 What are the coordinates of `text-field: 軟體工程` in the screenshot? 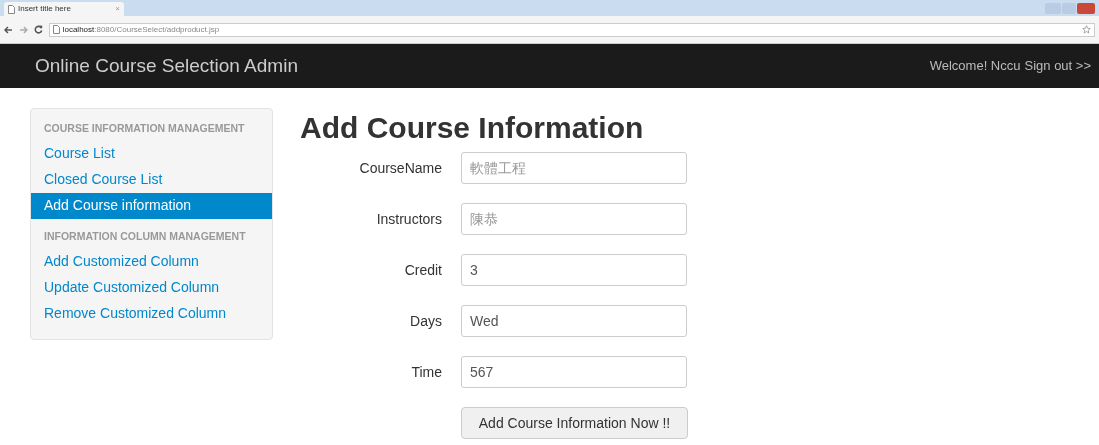 It's located at (574, 168).